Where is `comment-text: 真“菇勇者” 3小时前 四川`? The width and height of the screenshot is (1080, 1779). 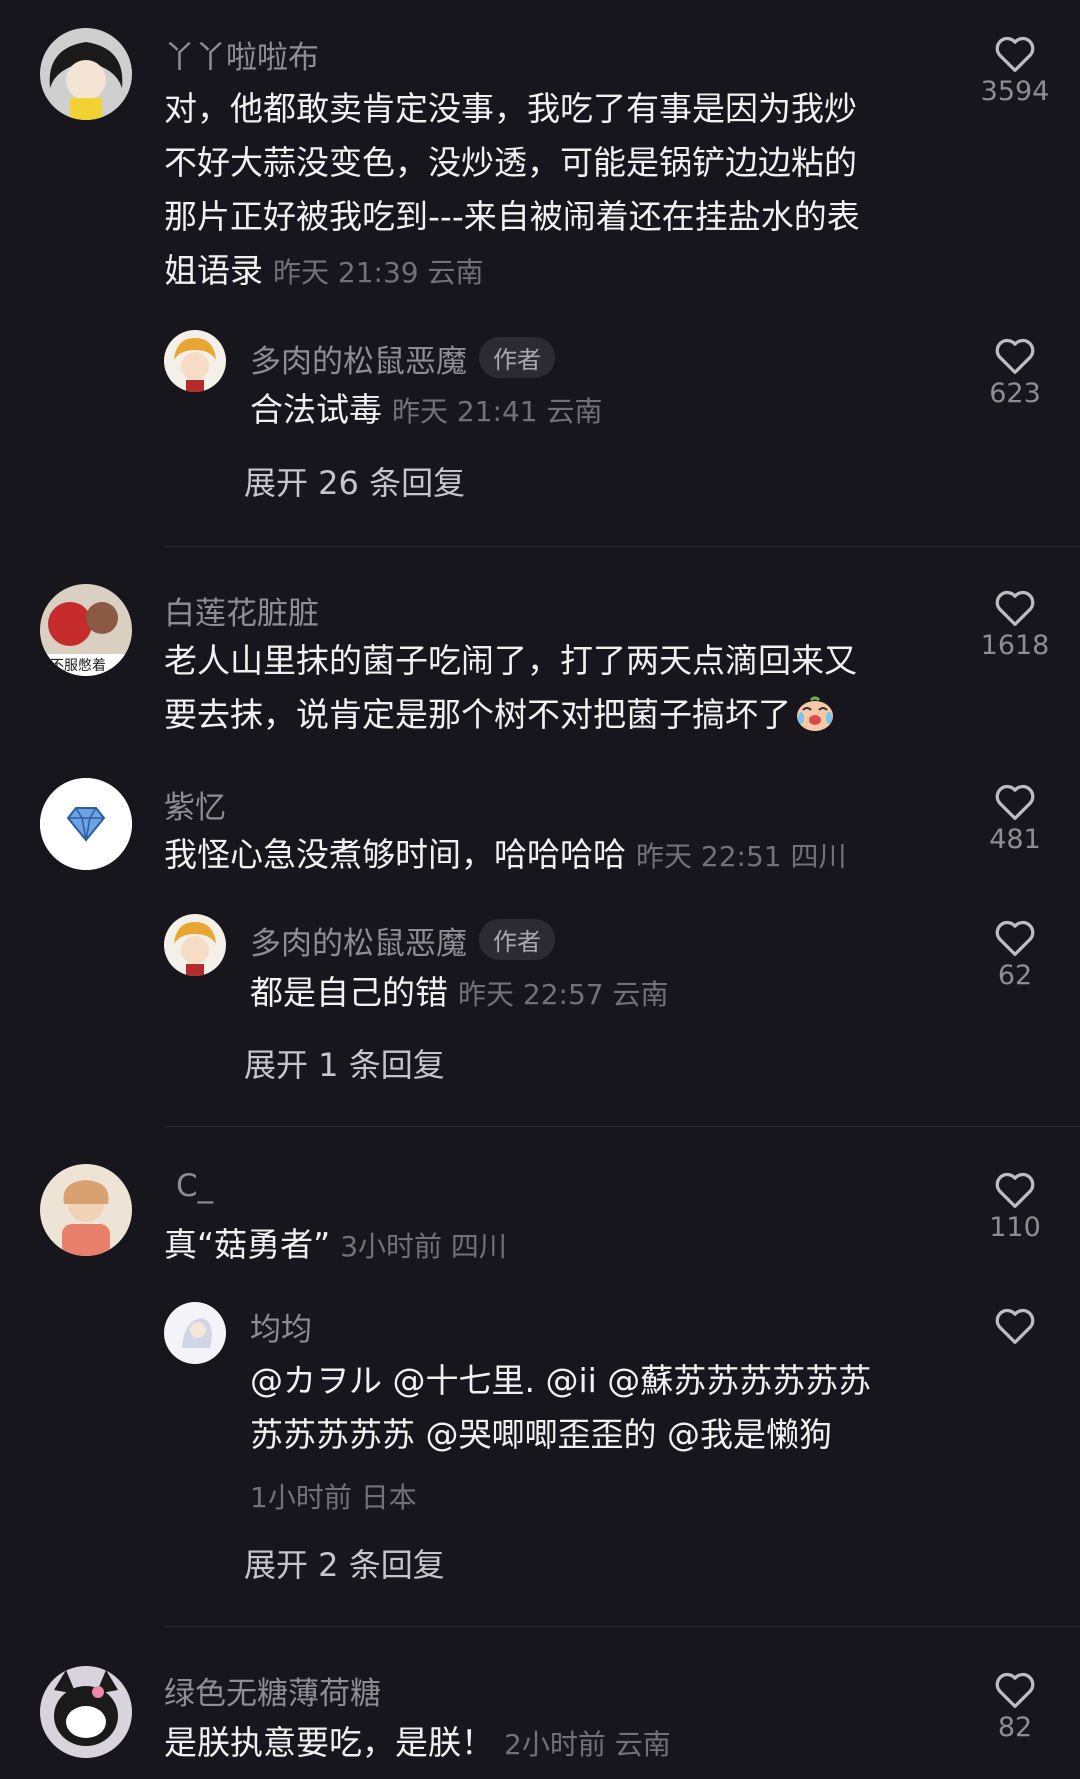 comment-text: 真“菇勇者” 3小时前 四川 is located at coordinates (335, 1244).